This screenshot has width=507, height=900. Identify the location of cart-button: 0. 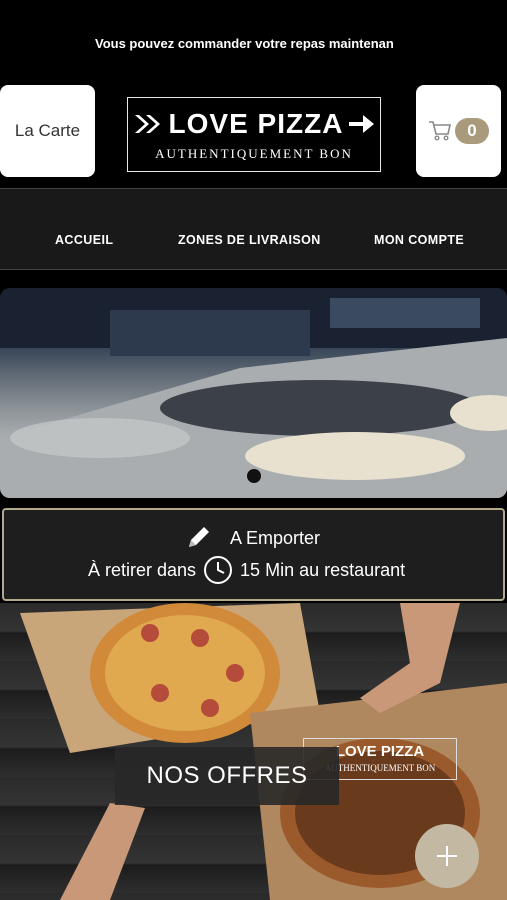
(458, 131).